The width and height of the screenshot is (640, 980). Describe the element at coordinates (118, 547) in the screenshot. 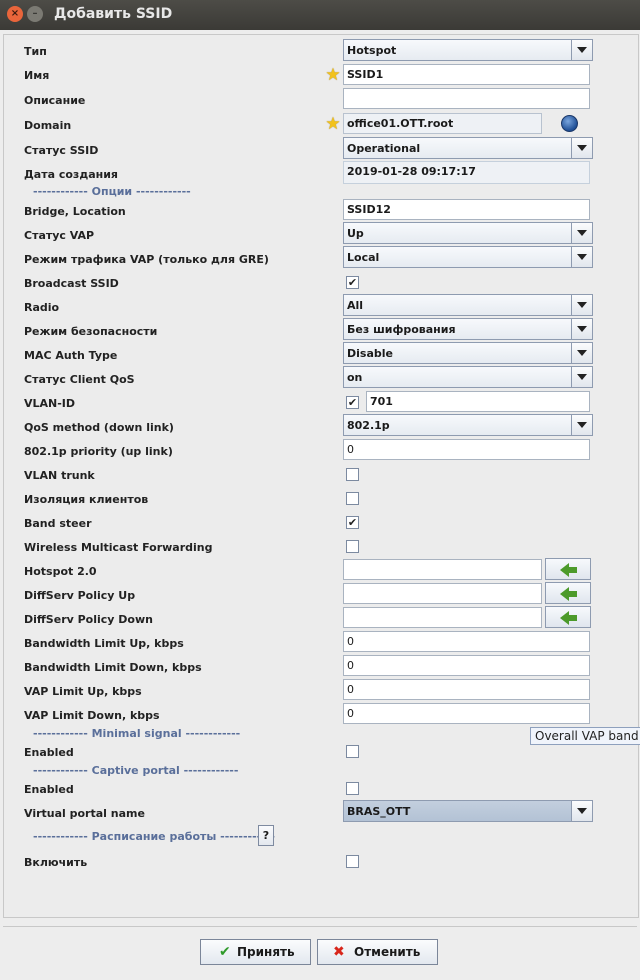

I see `wmf-label: Wireless Multicast Forwarding` at that location.